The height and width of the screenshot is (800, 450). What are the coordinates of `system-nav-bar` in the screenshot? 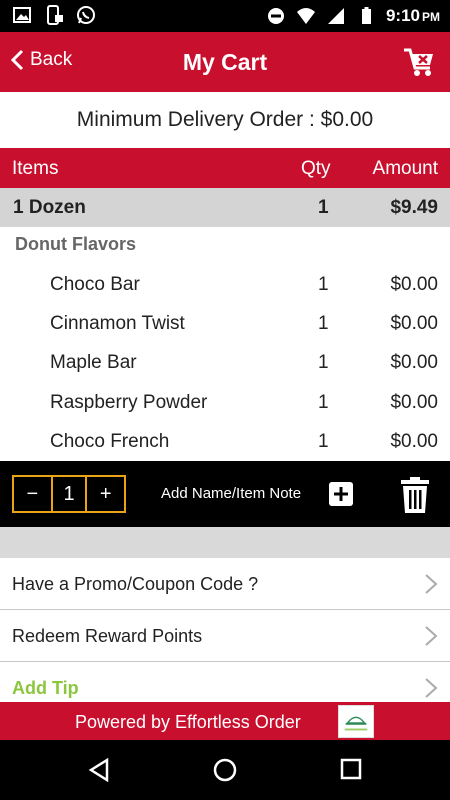 It's located at (225, 770).